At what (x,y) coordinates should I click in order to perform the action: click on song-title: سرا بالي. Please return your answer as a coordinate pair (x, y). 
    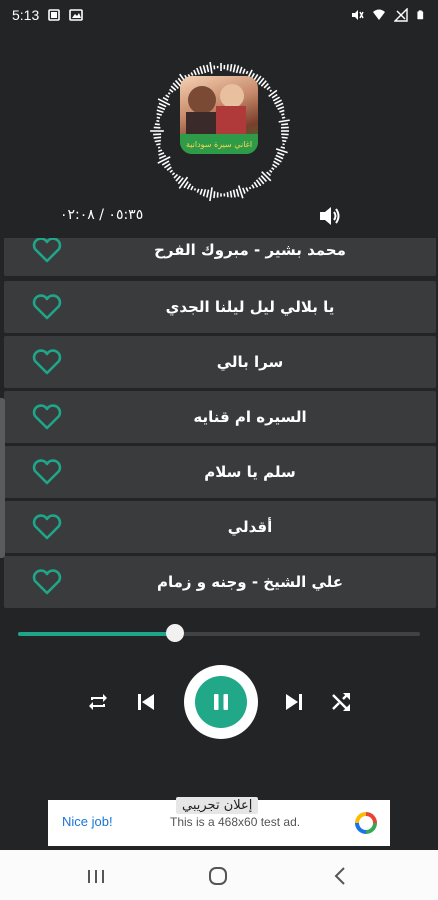
    Looking at the image, I should click on (250, 362).